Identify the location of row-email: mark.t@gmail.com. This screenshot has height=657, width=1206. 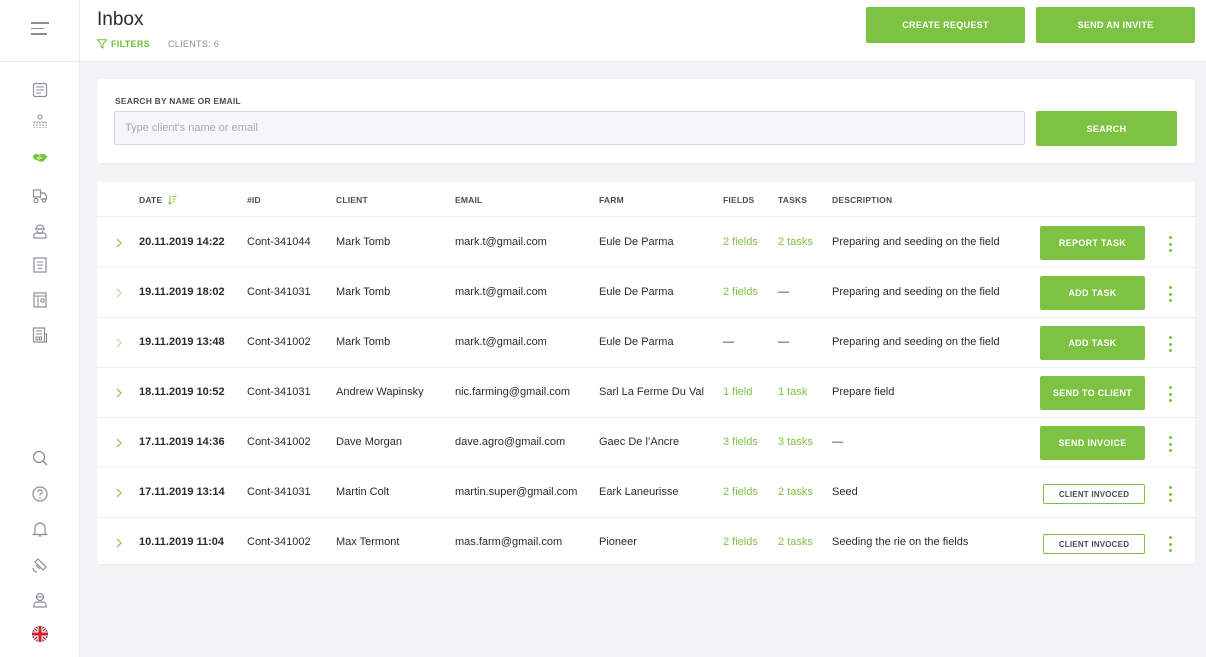
(501, 242).